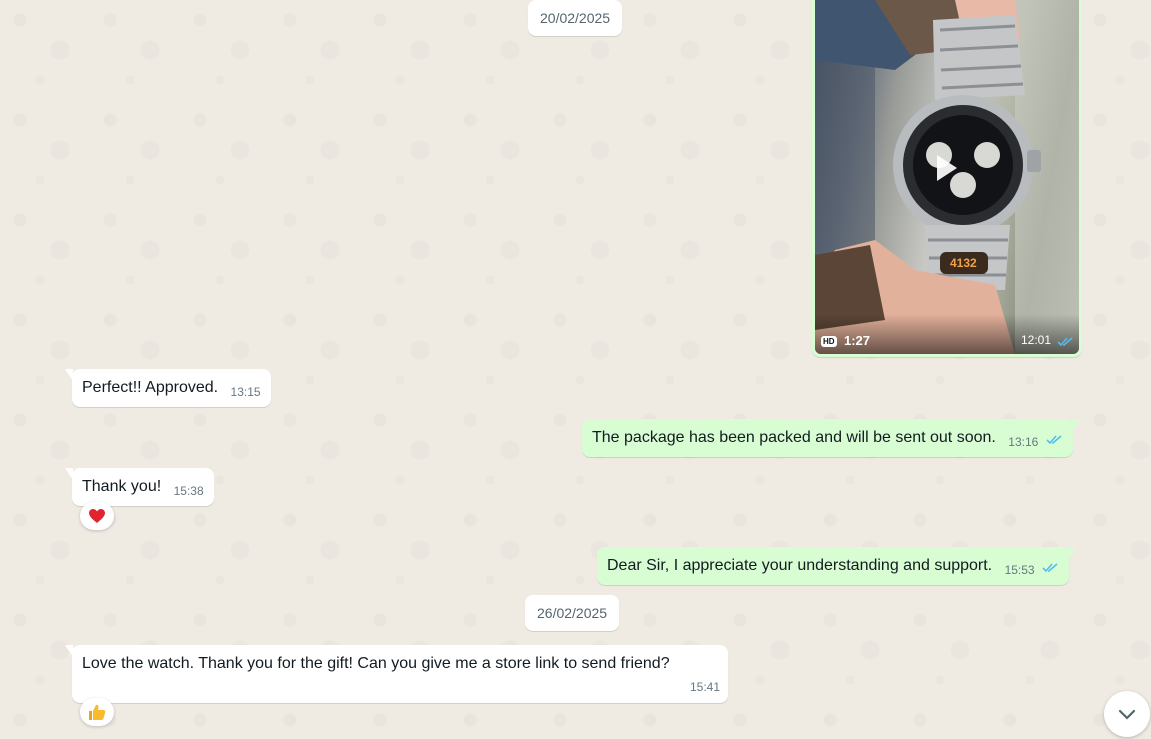 Image resolution: width=1151 pixels, height=739 pixels. I want to click on video-thumbnail: 4132 HD 1:27 12:01, so click(947, 177).